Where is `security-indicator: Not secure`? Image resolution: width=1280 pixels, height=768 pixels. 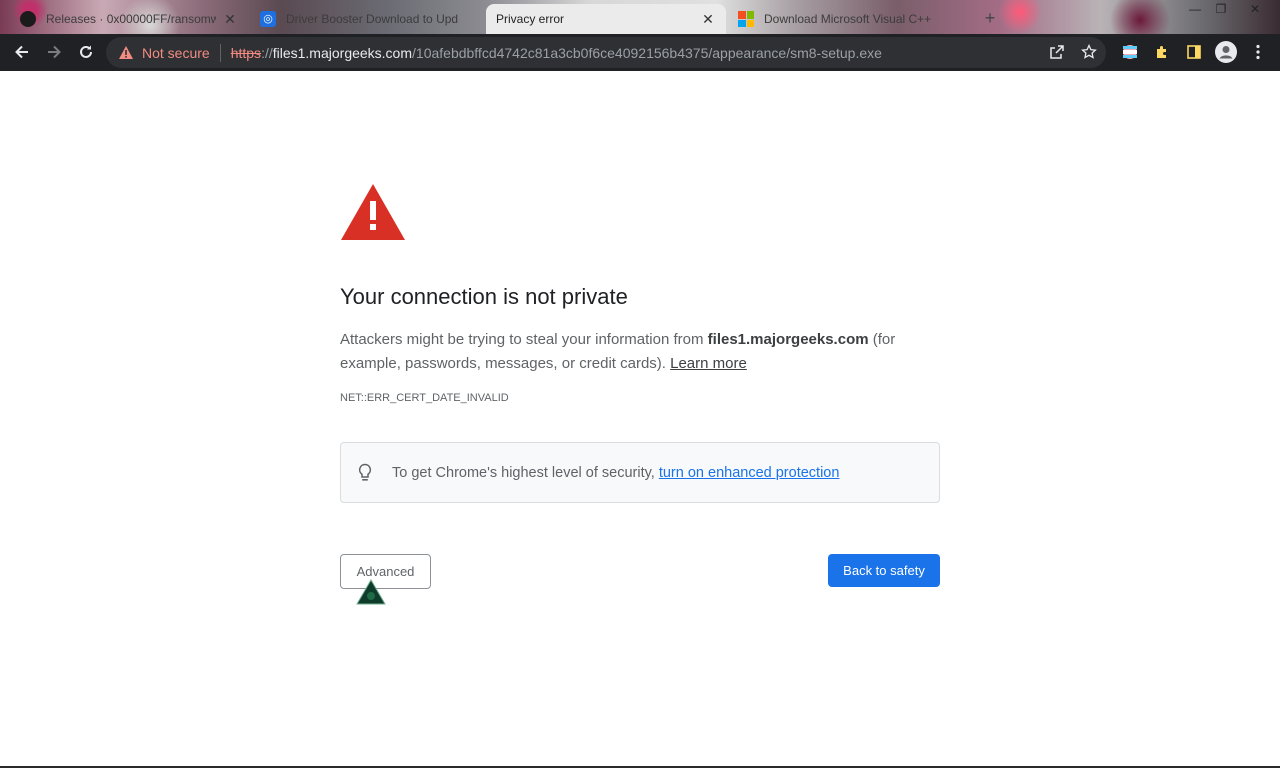
security-indicator: Not secure is located at coordinates (164, 53).